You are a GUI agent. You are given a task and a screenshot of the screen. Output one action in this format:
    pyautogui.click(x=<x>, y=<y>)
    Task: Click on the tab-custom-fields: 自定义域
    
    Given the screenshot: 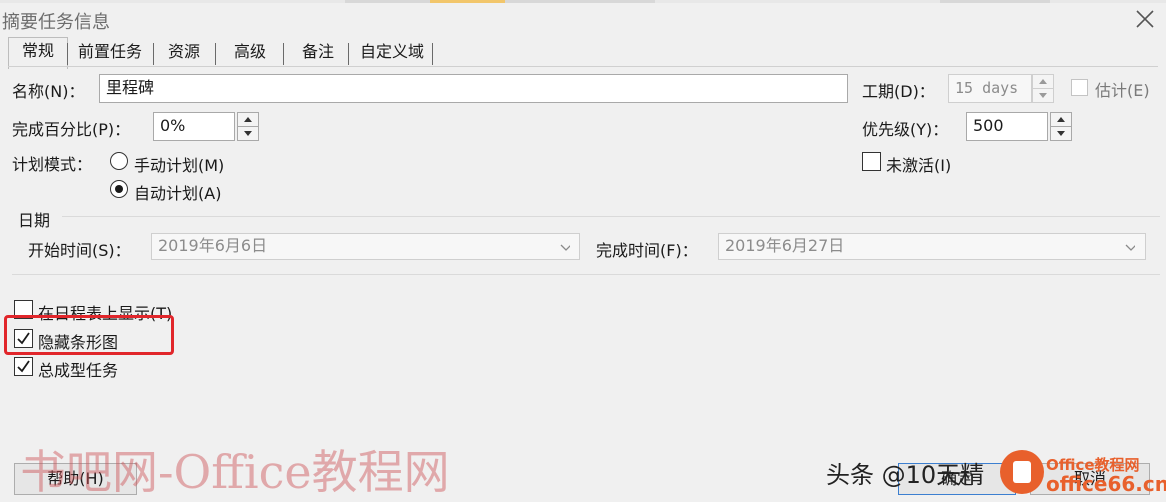 What is the action you would take?
    pyautogui.click(x=392, y=53)
    